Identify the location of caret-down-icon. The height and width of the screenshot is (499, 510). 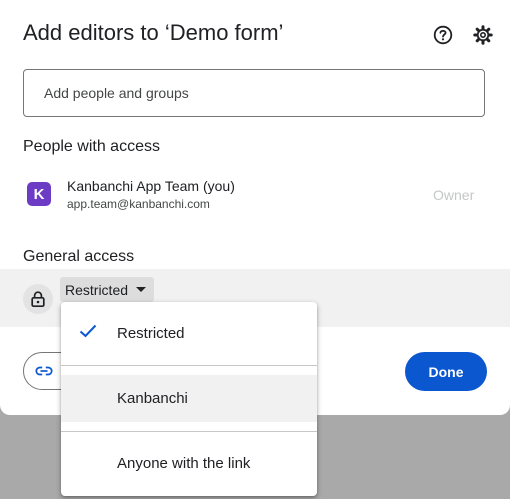
(141, 289).